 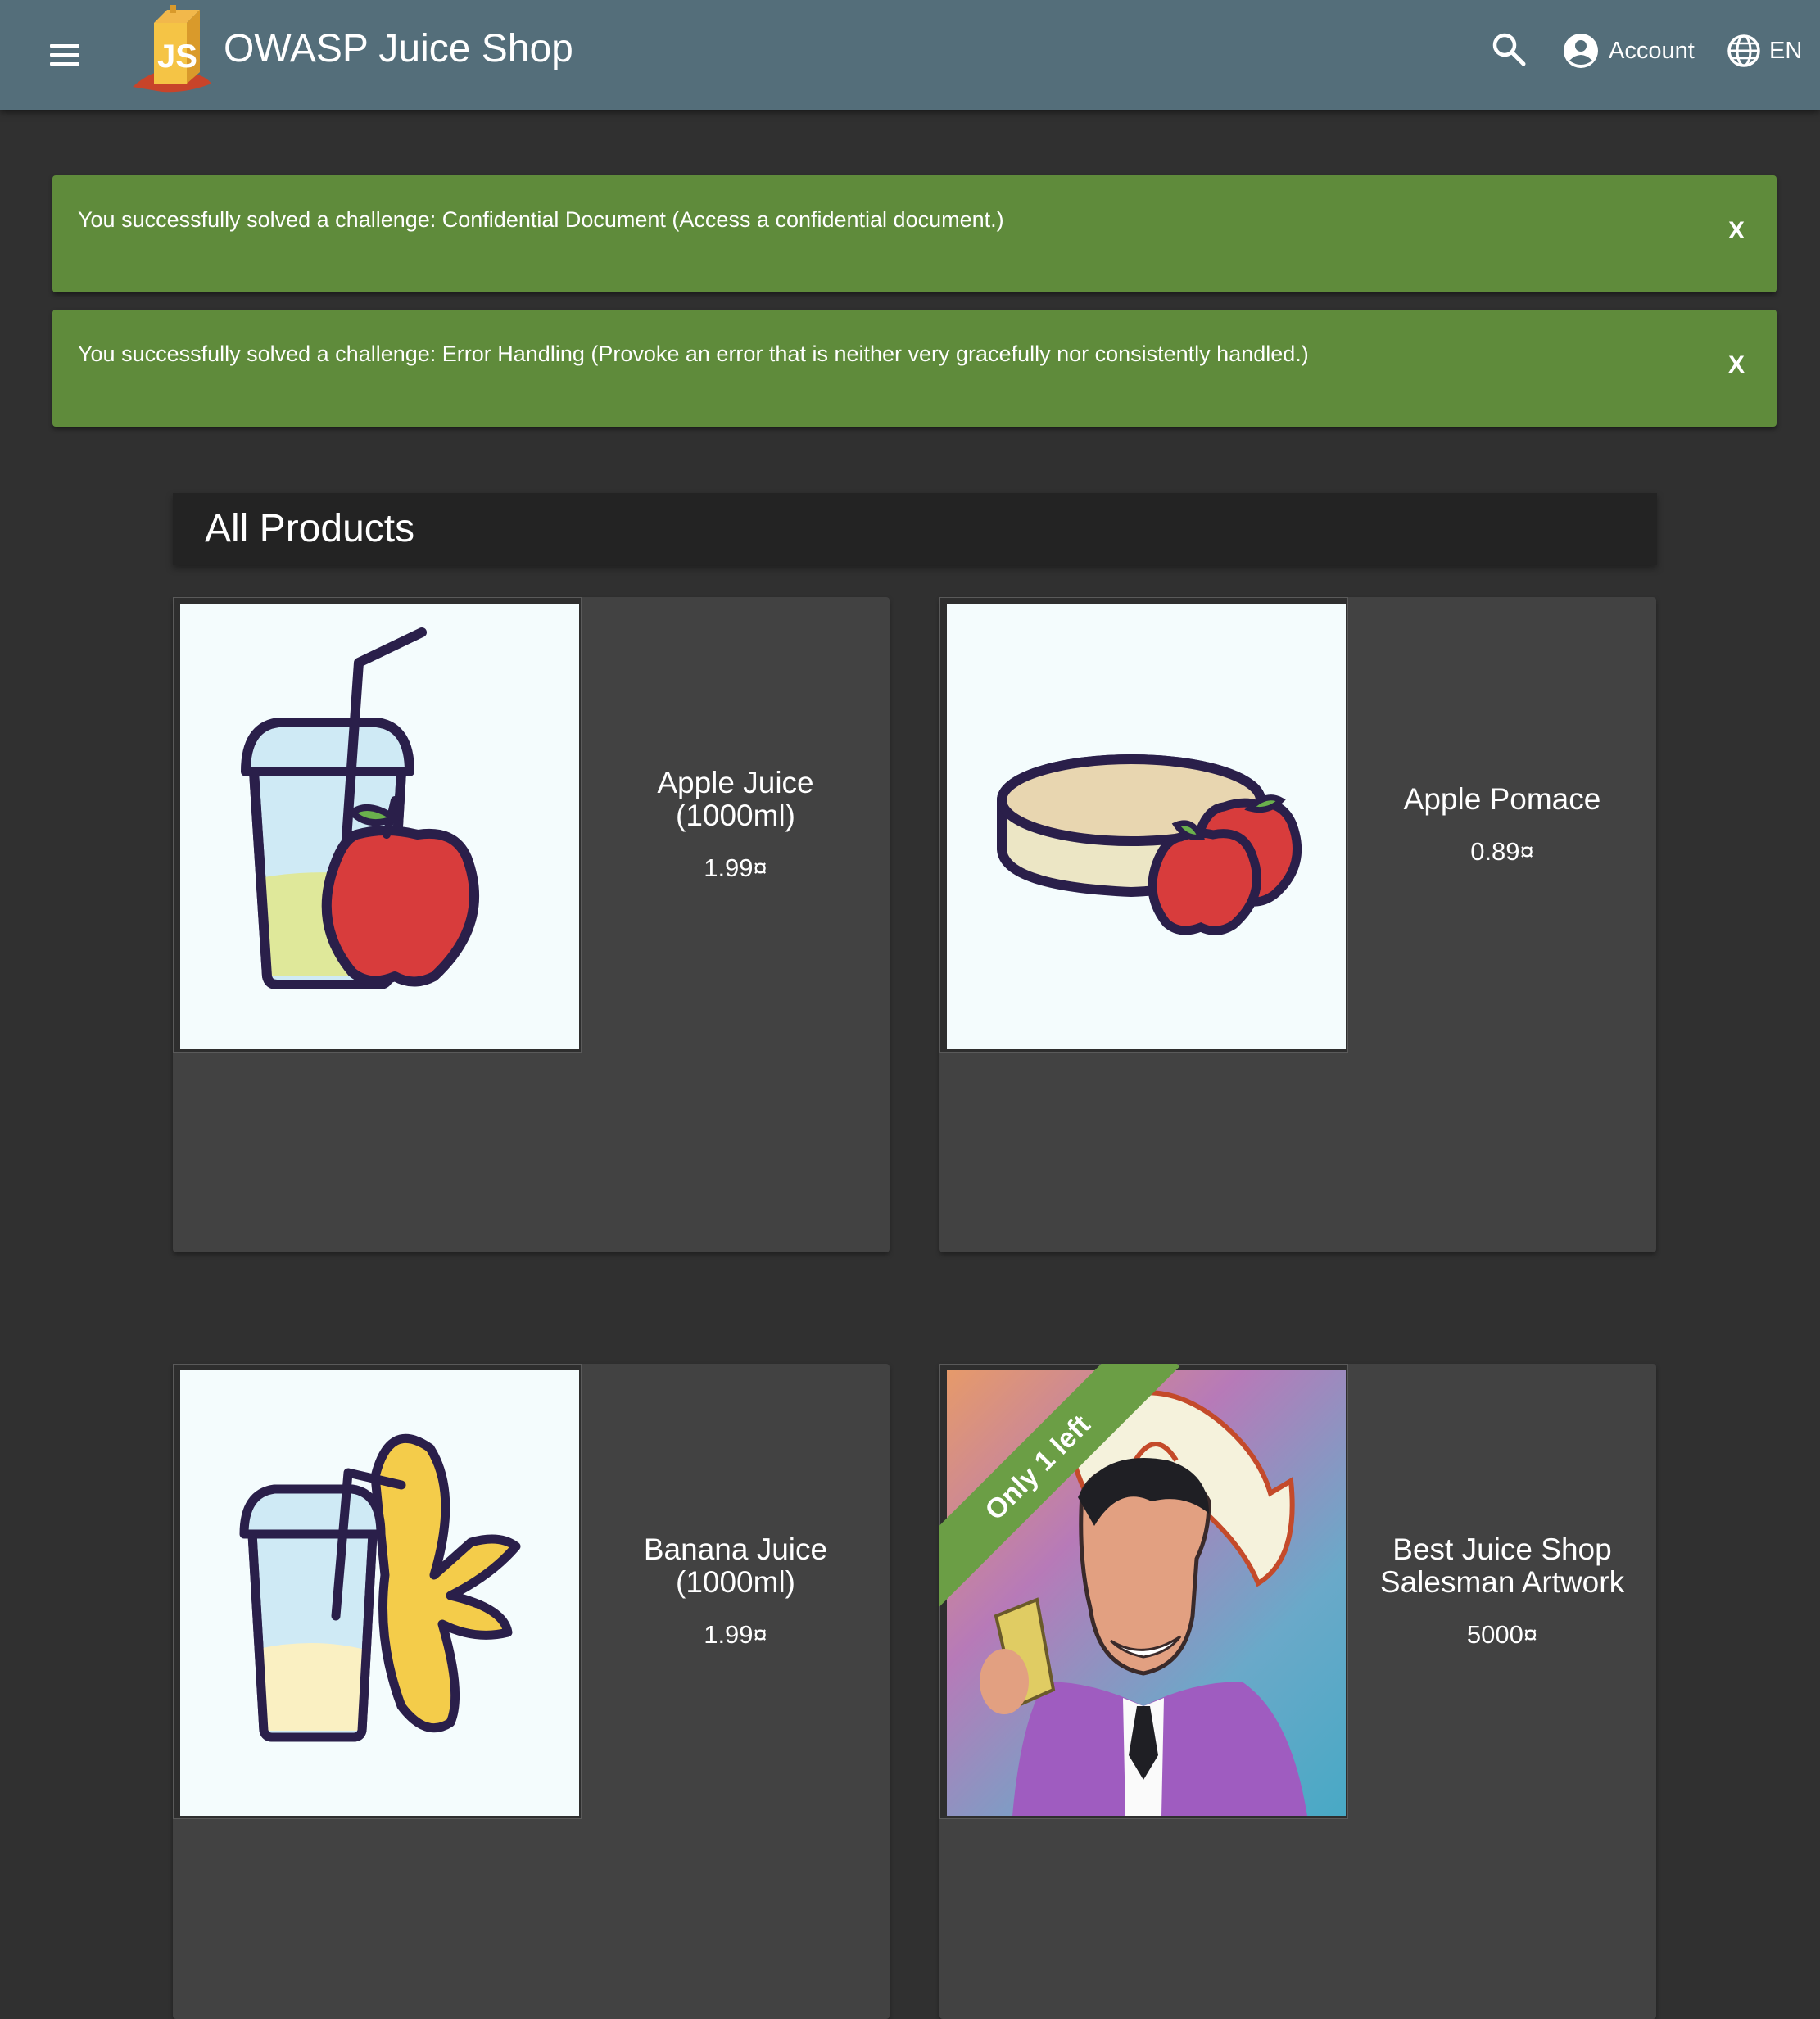 I want to click on product-info: Apple Pomace 0.89¤, so click(x=1502, y=825).